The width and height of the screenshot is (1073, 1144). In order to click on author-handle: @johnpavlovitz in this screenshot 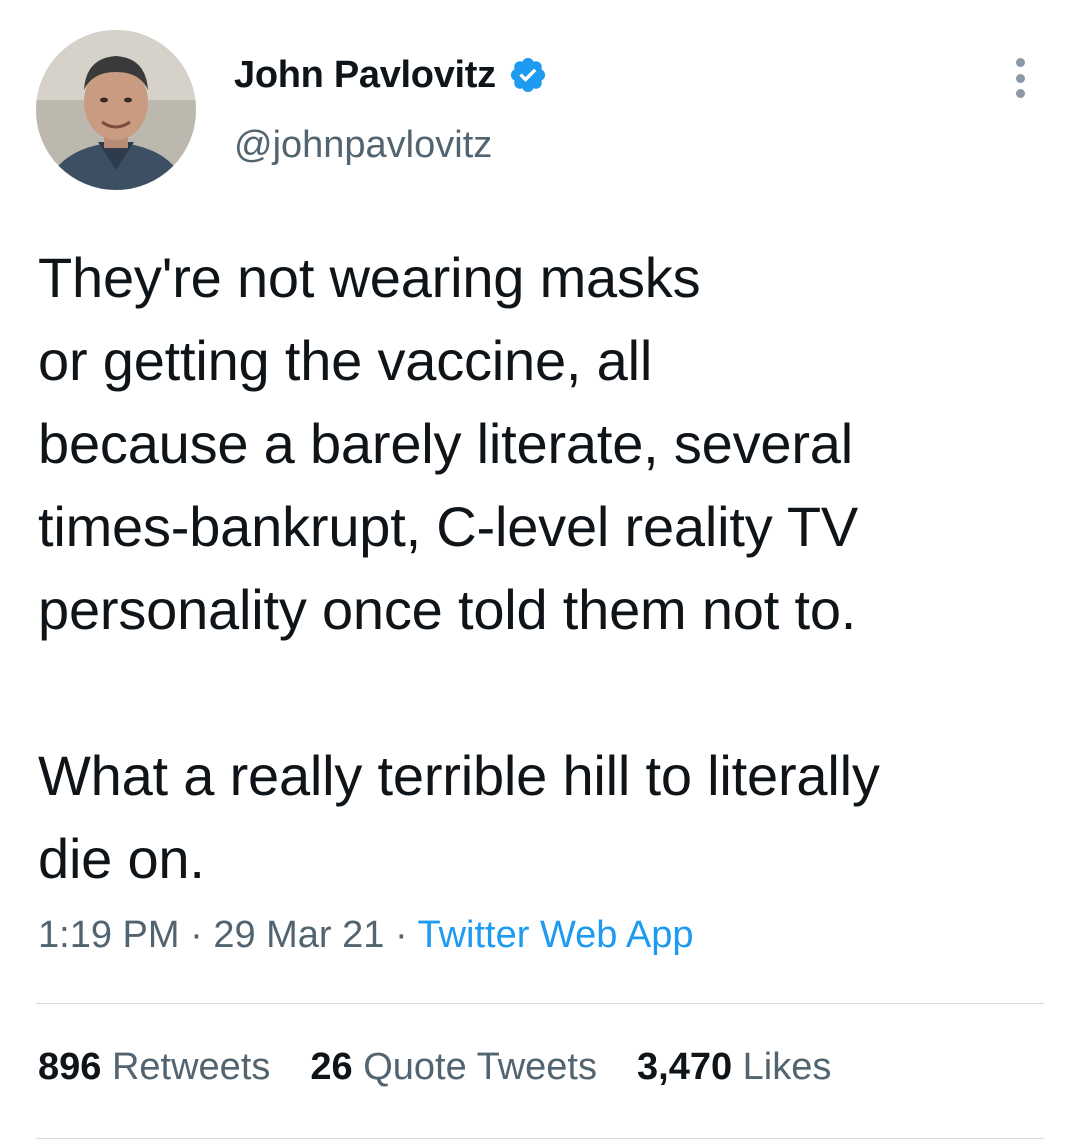, I will do `click(363, 145)`.